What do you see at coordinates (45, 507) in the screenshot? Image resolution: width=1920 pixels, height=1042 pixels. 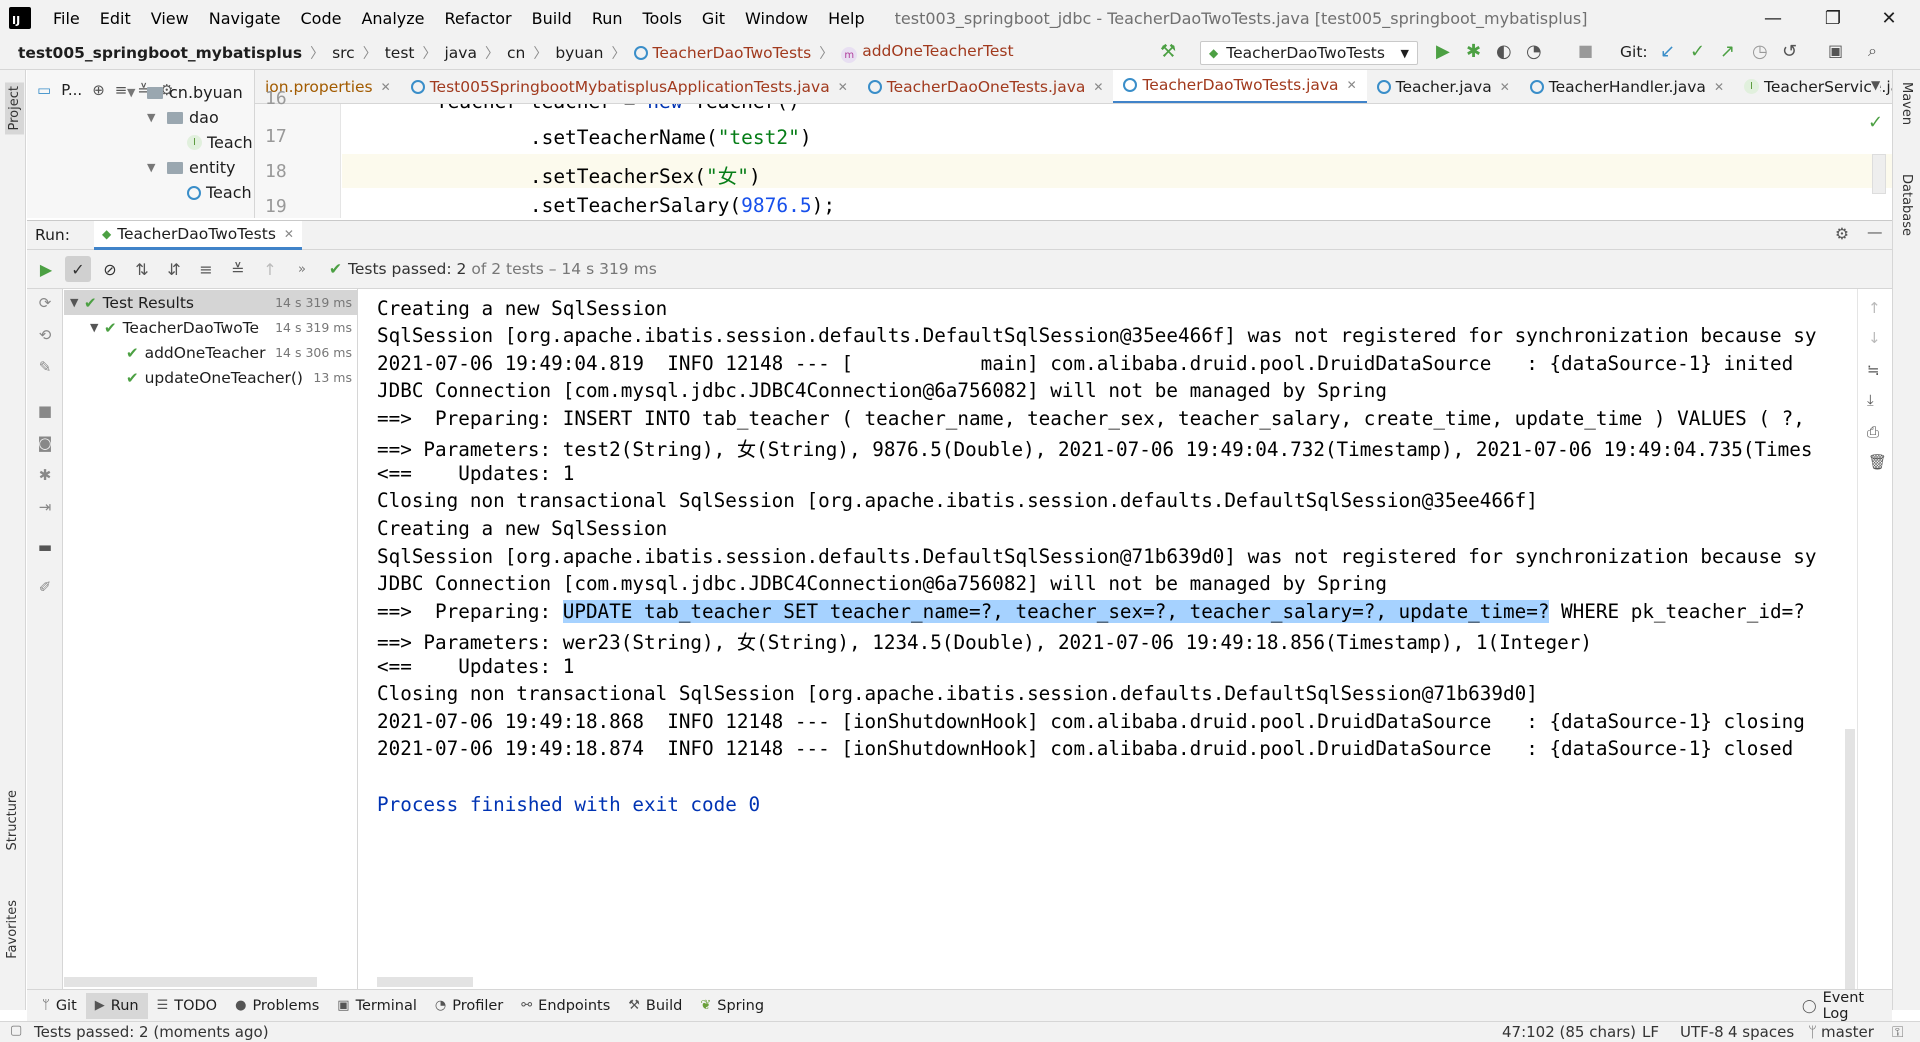 I see `exit-icon: ⇥` at bounding box center [45, 507].